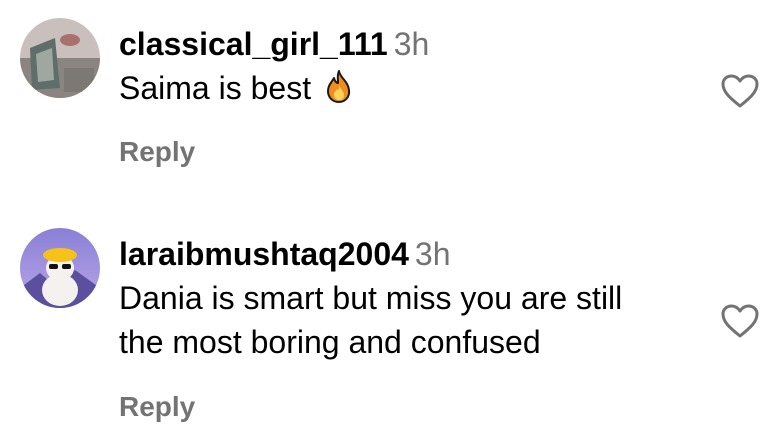 The height and width of the screenshot is (442, 776). I want to click on username: classical_girl_111, so click(253, 44).